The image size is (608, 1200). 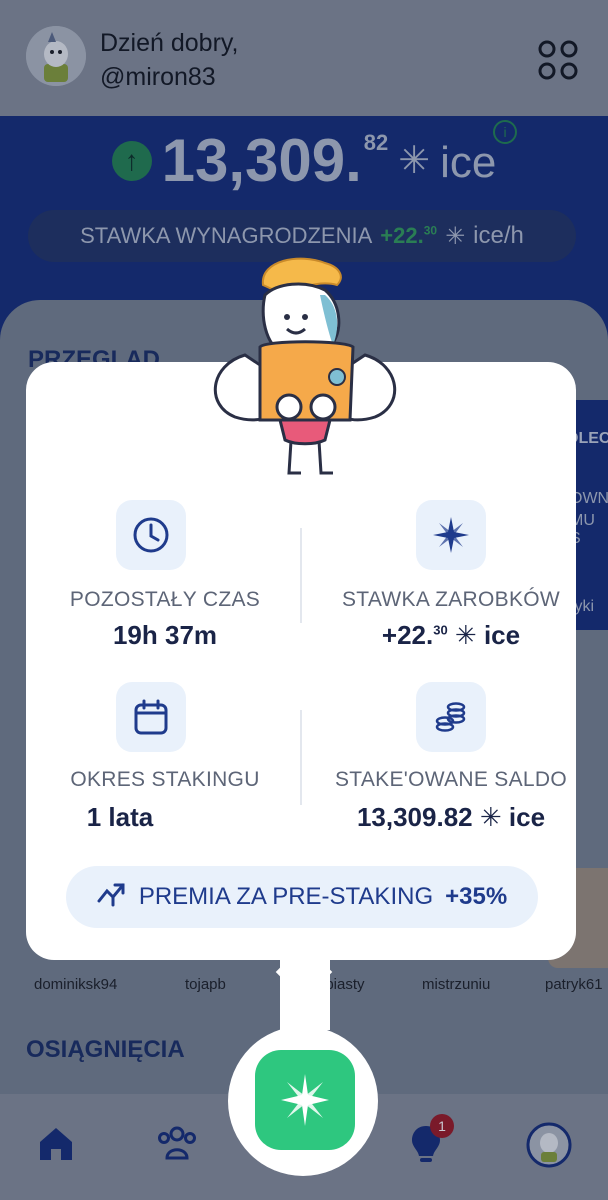 What do you see at coordinates (169, 60) in the screenshot?
I see `greeting-text: Dzień dobry, @miron83` at bounding box center [169, 60].